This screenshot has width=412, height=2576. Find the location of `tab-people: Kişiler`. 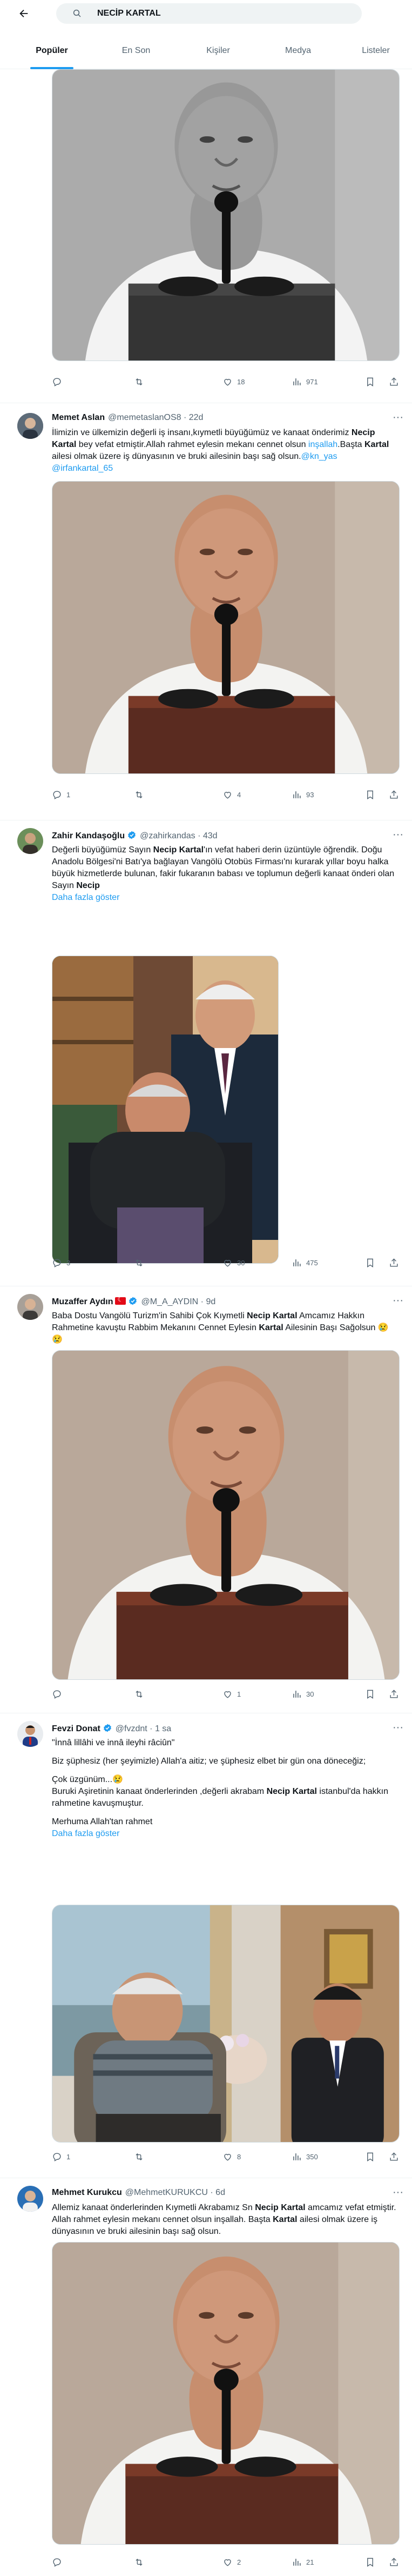

tab-people: Kişiler is located at coordinates (218, 51).